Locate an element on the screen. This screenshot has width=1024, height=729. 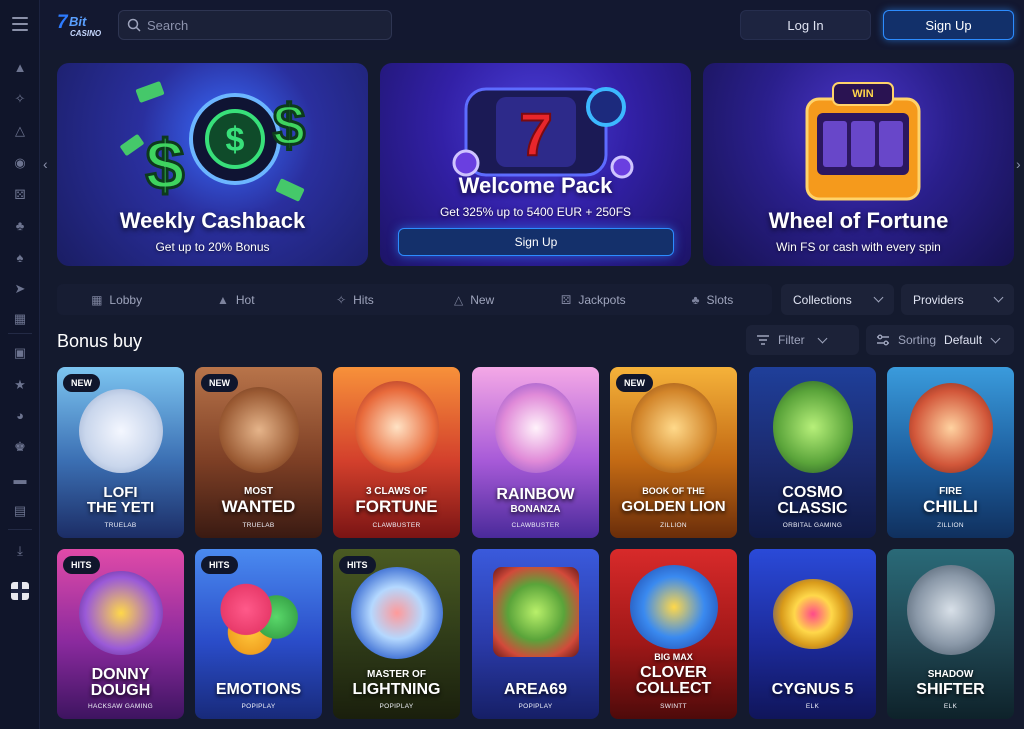
download-icon: ⤓ is located at coordinates (20, 551).